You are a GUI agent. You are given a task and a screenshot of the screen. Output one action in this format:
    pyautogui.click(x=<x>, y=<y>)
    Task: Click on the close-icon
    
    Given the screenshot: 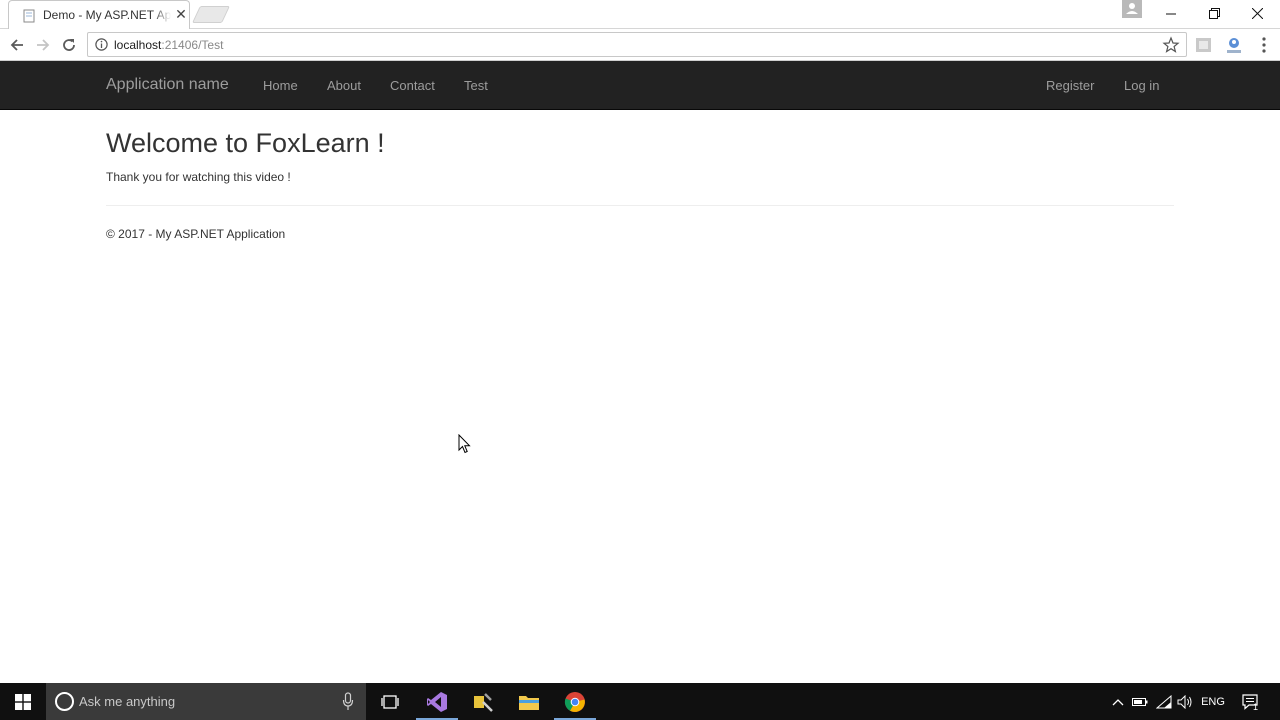 What is the action you would take?
    pyautogui.click(x=1257, y=13)
    